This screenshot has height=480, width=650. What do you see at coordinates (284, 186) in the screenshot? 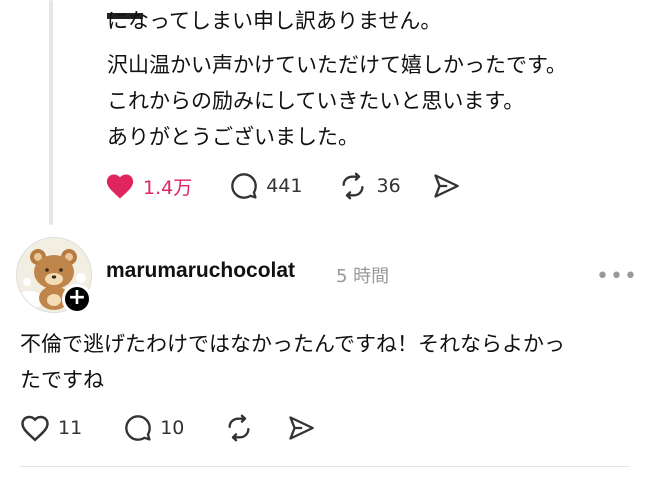
I see `comment-count: 441` at bounding box center [284, 186].